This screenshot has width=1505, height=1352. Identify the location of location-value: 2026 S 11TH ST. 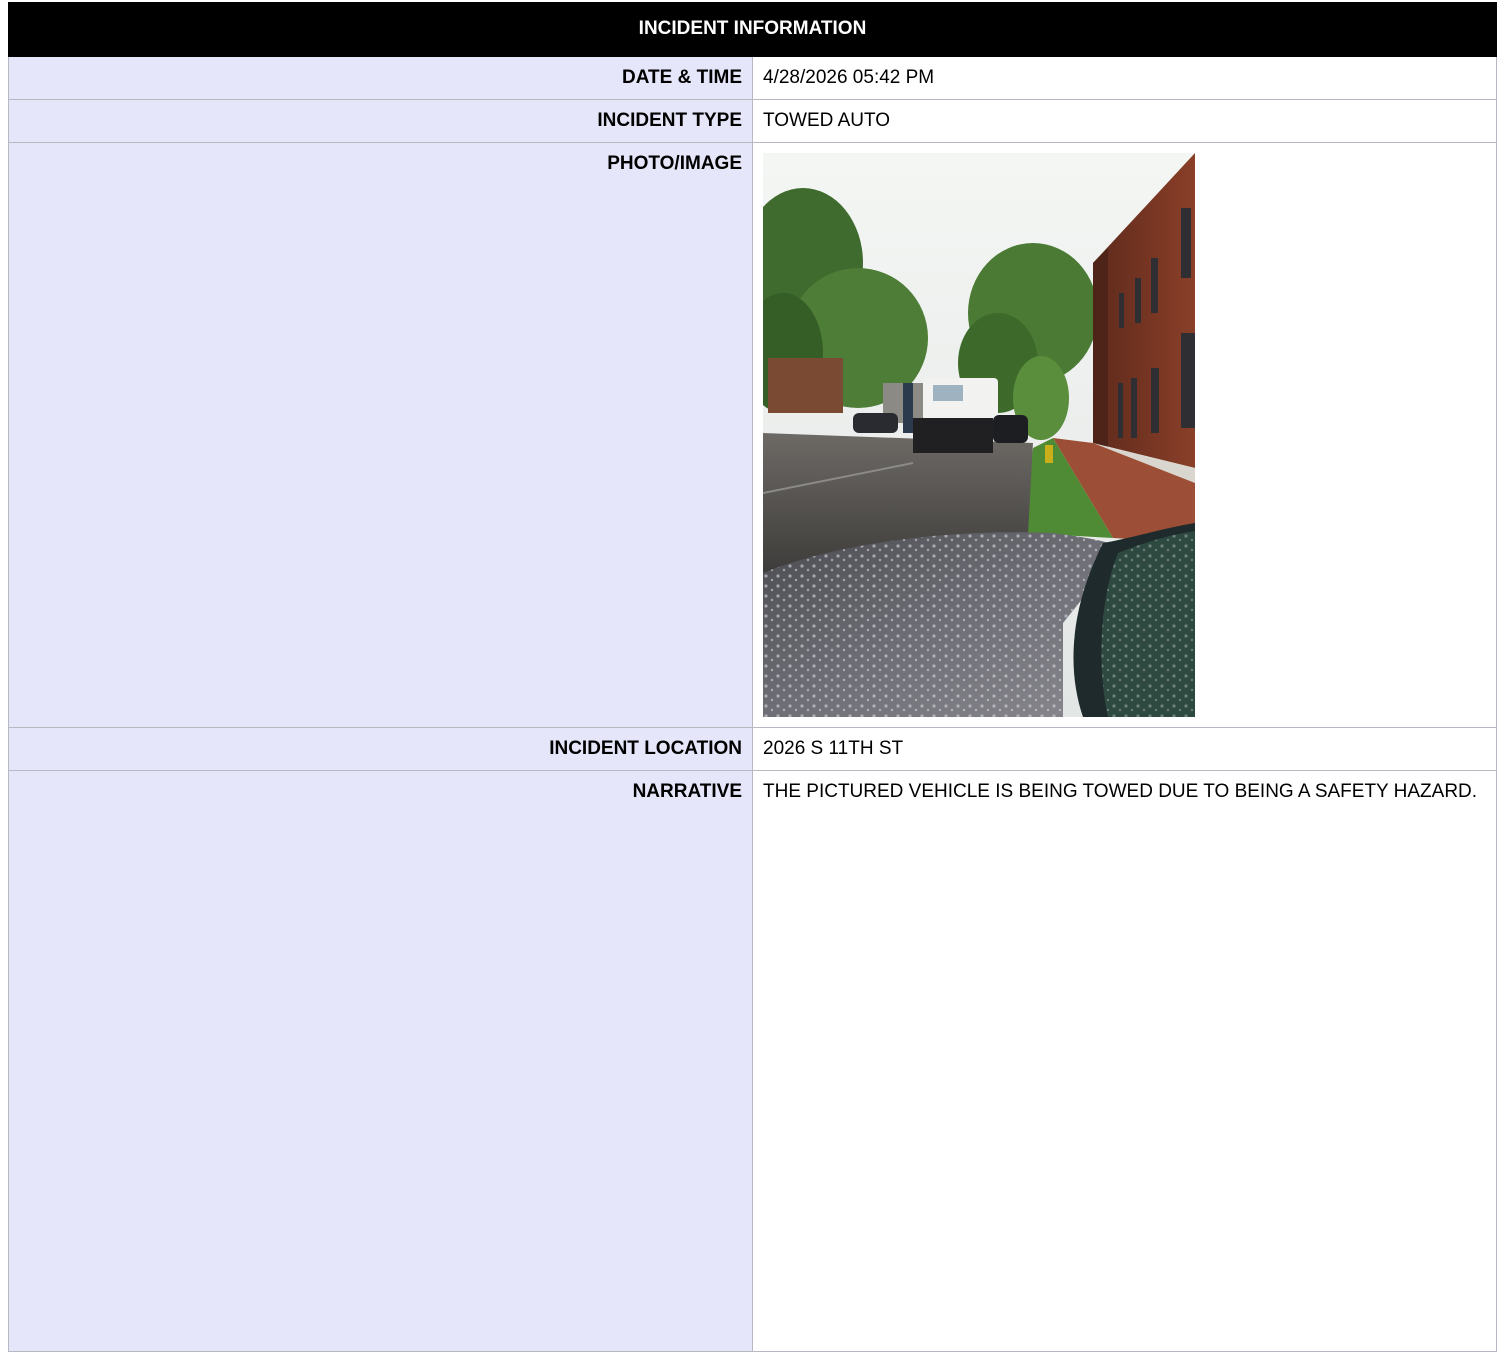
(1124, 749).